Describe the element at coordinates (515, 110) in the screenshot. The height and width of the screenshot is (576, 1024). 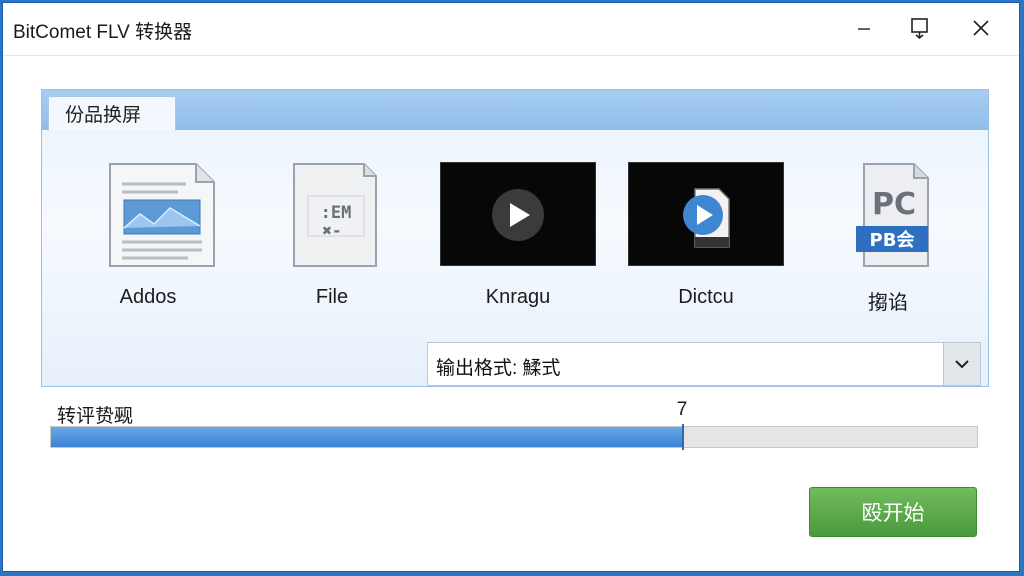
I see `panel-header` at that location.